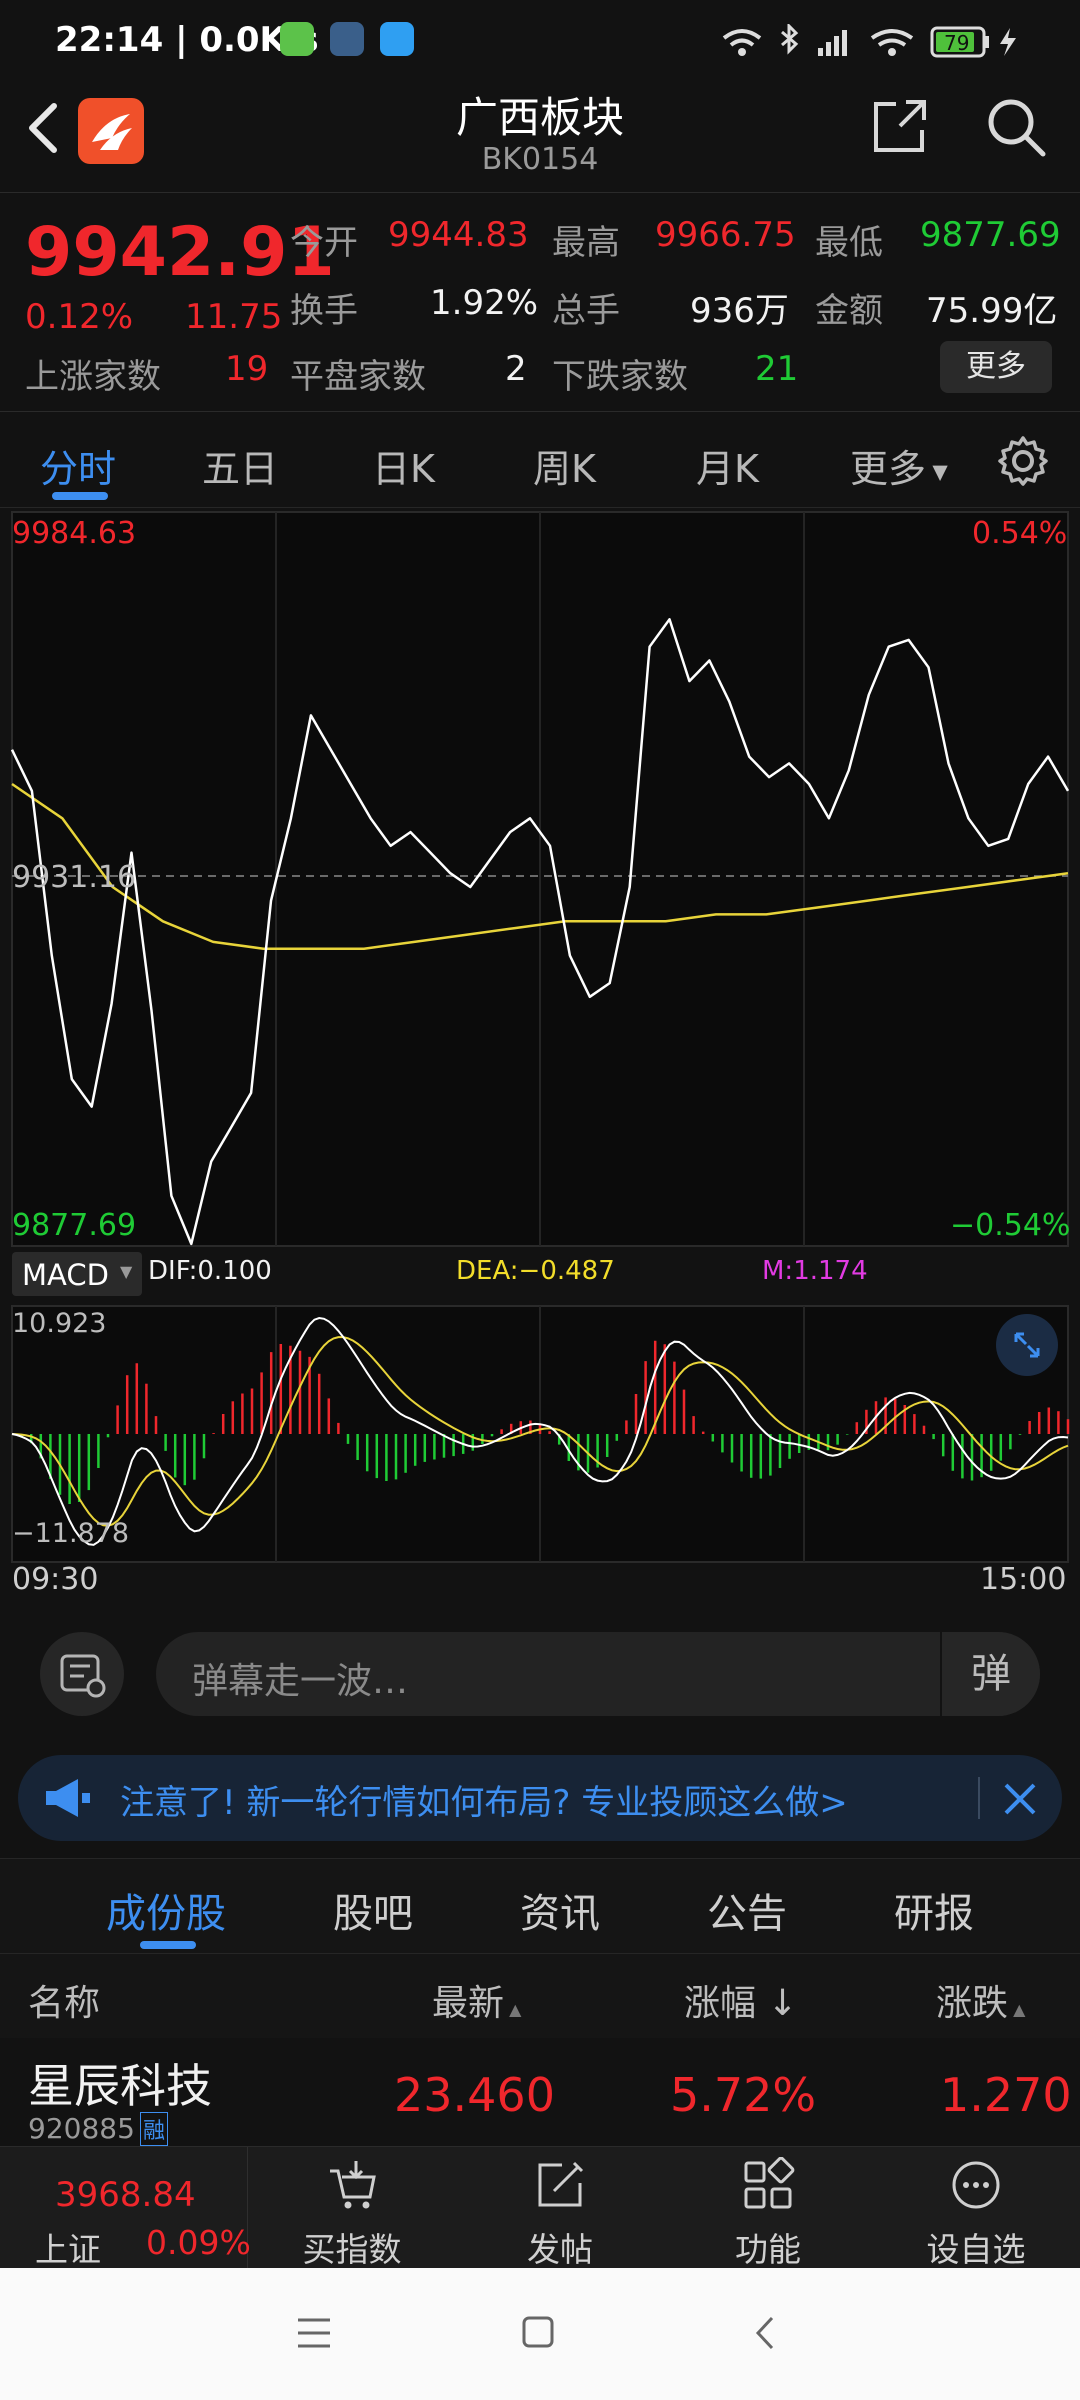  What do you see at coordinates (900, 126) in the screenshot?
I see `share-icon` at bounding box center [900, 126].